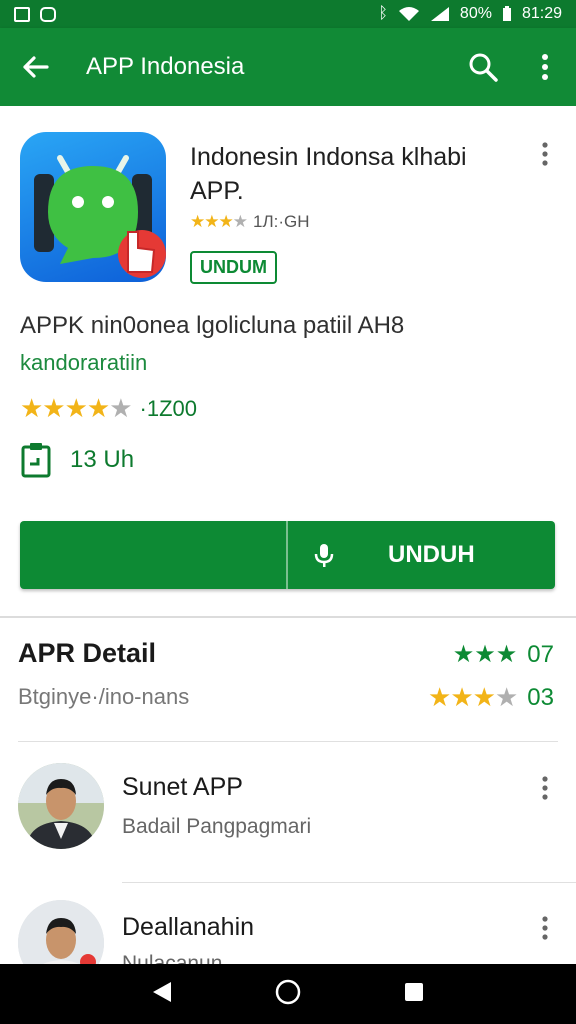  I want to click on triangle-back-icon, so click(162, 991).